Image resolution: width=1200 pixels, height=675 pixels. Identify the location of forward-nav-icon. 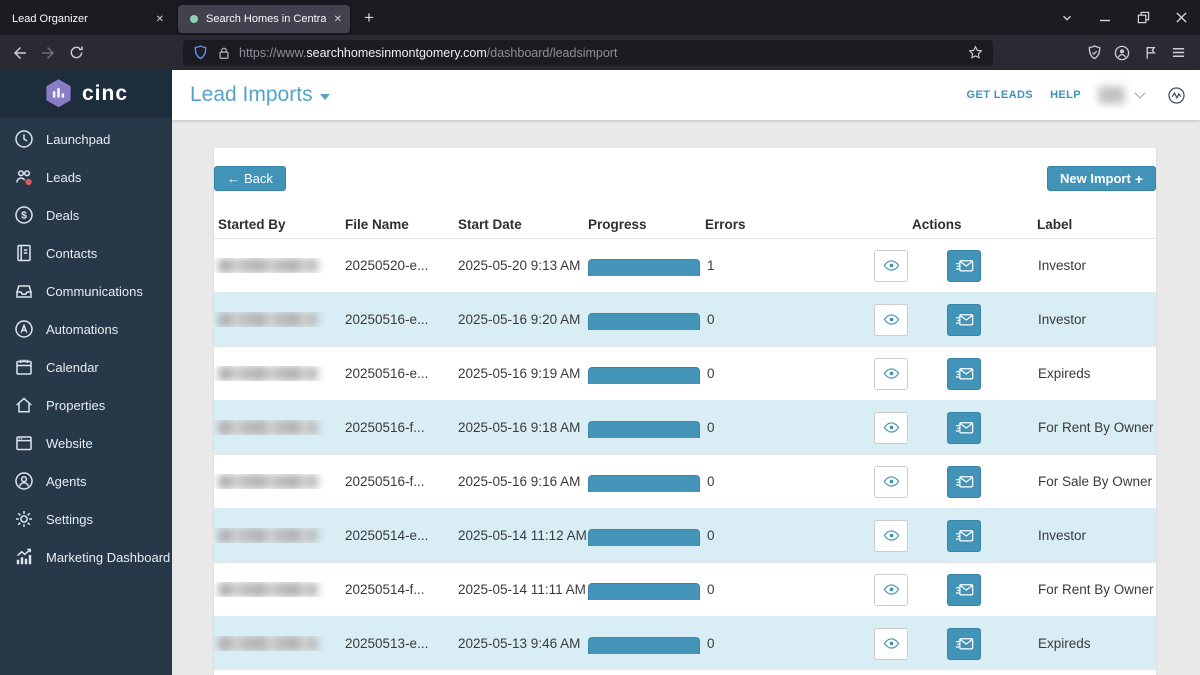
(48, 53).